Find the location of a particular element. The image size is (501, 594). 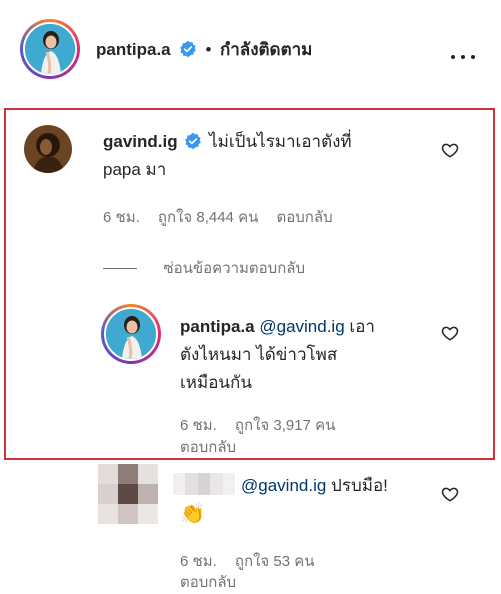

comment-avatar-gavind is located at coordinates (48, 149).